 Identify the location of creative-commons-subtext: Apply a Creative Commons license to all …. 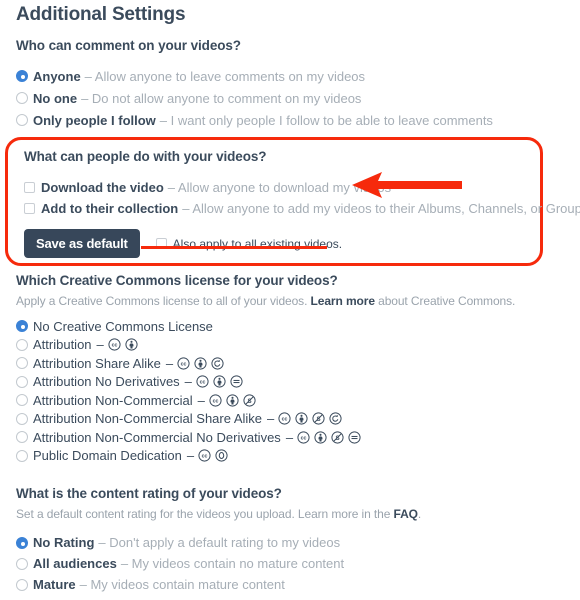
(290, 301).